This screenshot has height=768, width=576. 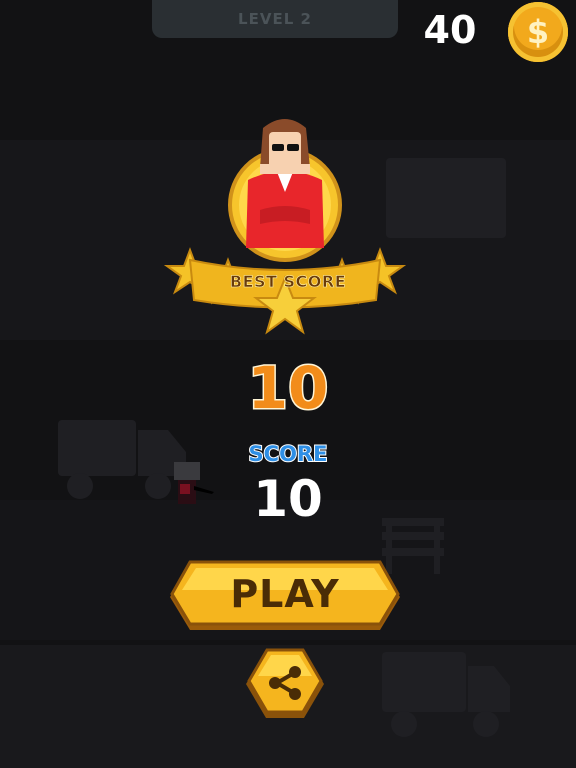 What do you see at coordinates (275, 19) in the screenshot?
I see `level-indicator: LEVEL 2` at bounding box center [275, 19].